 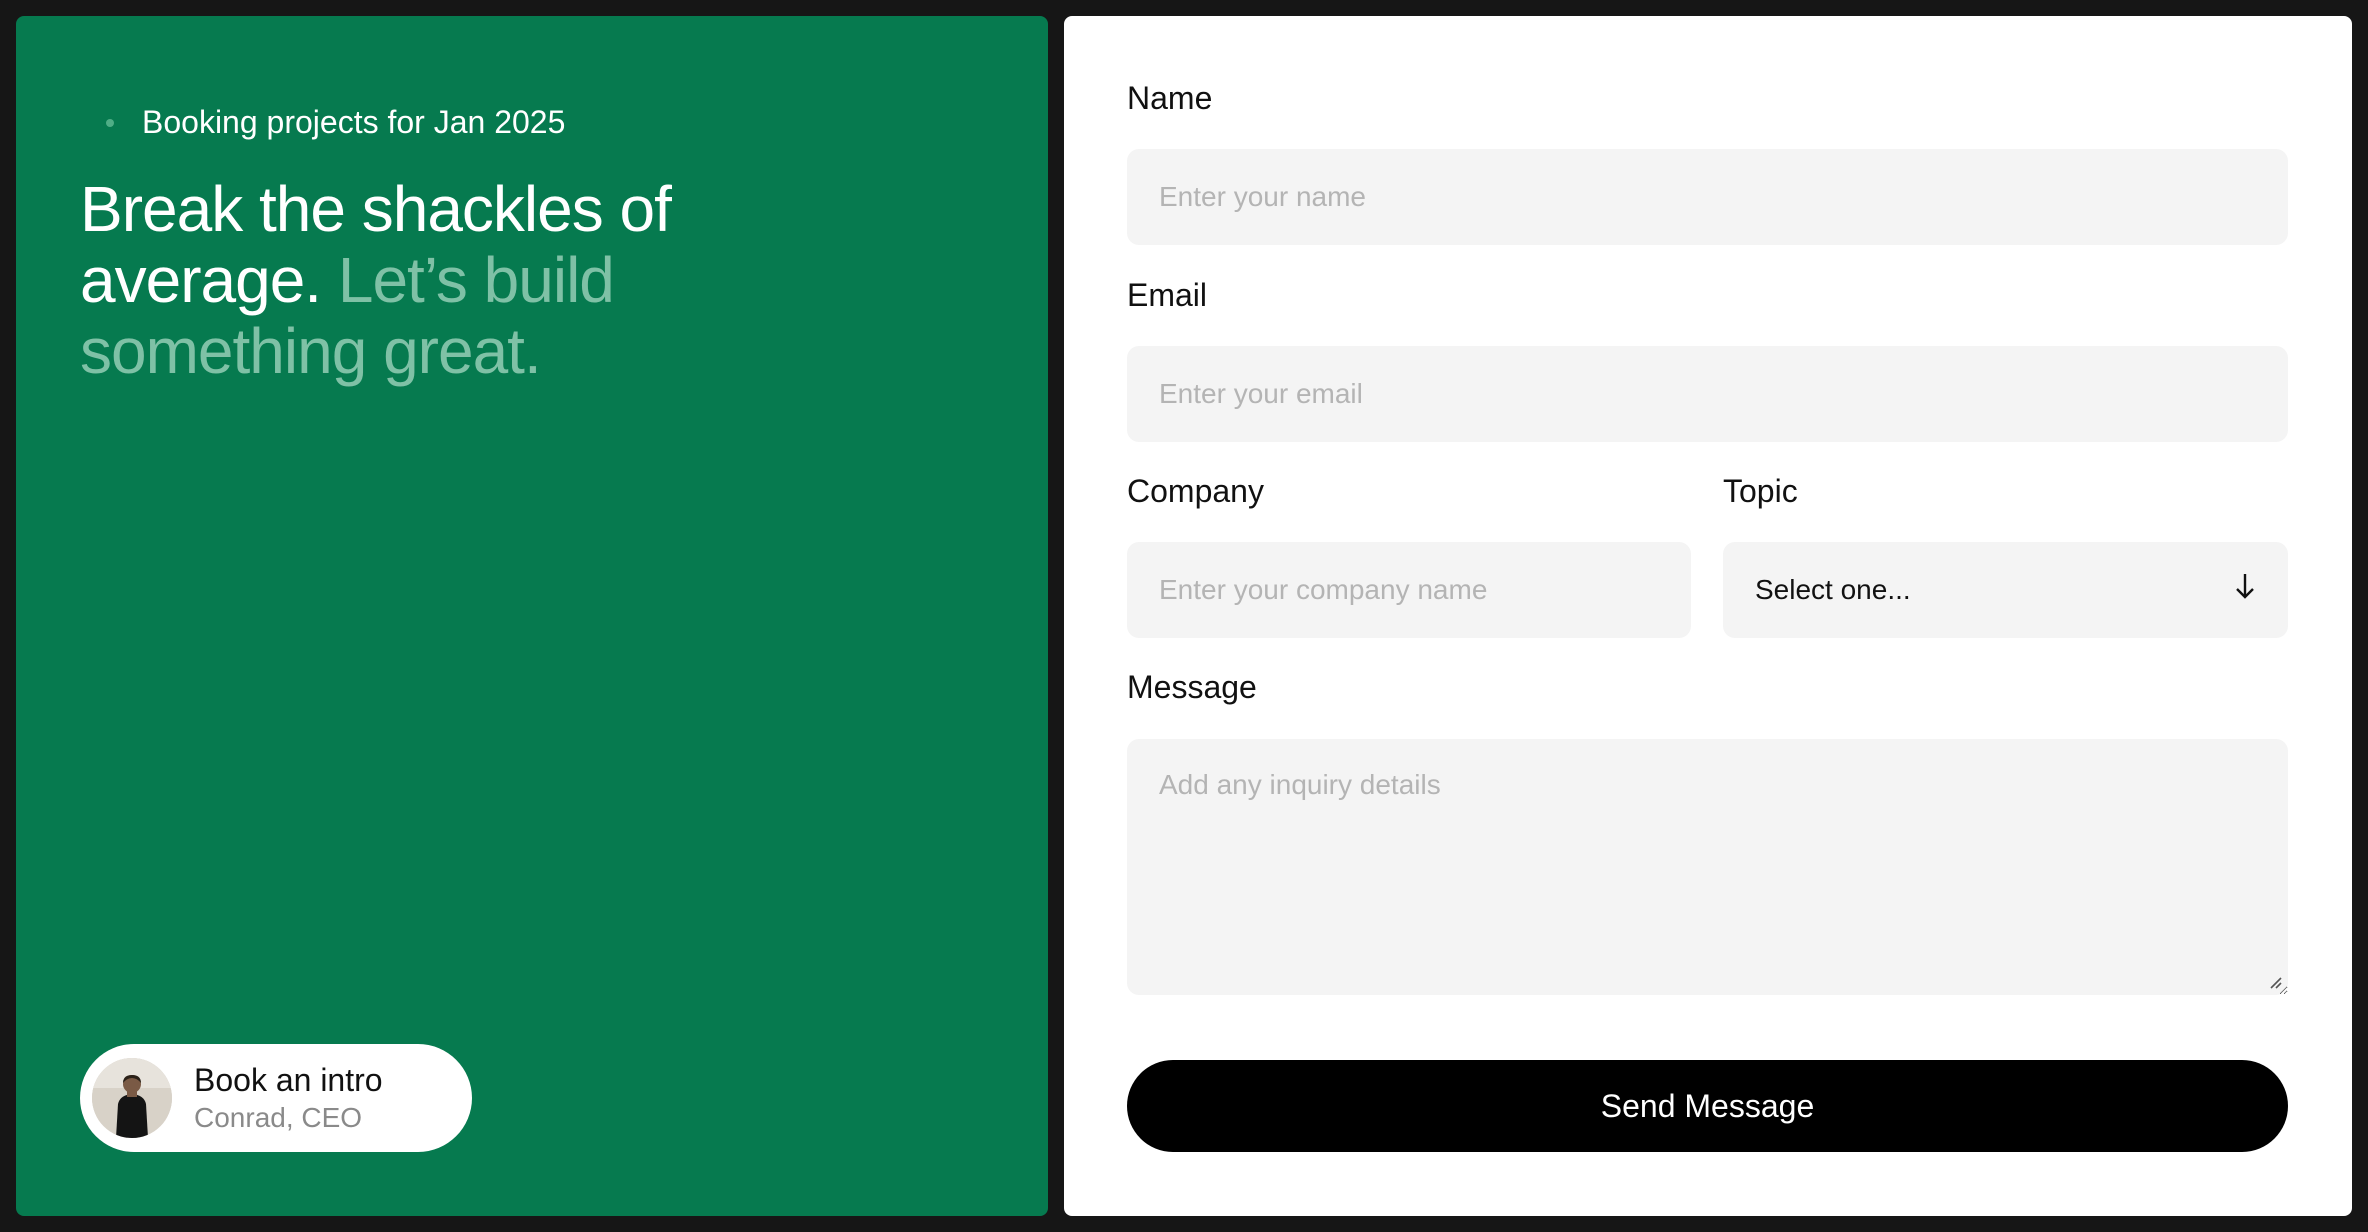 I want to click on resize-handle-icon, so click(x=2275, y=982).